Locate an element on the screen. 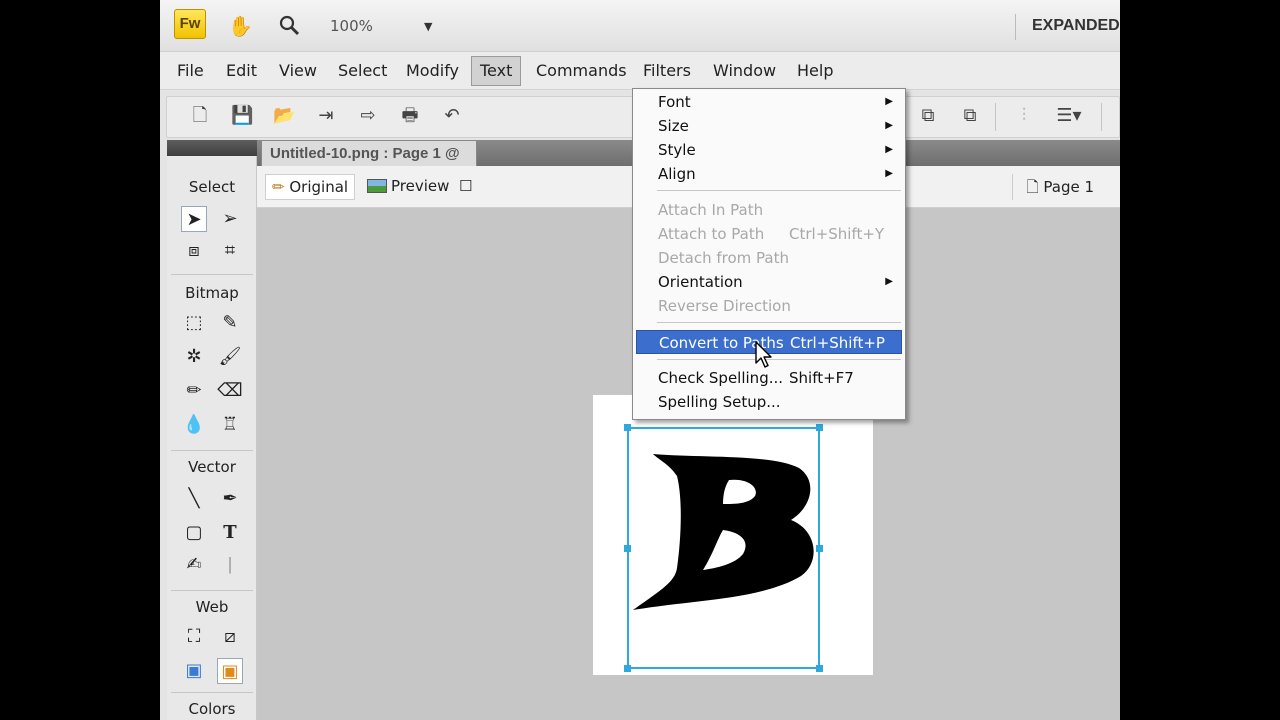 The image size is (1280, 720). original-view-button: ✏ Original is located at coordinates (310, 187).